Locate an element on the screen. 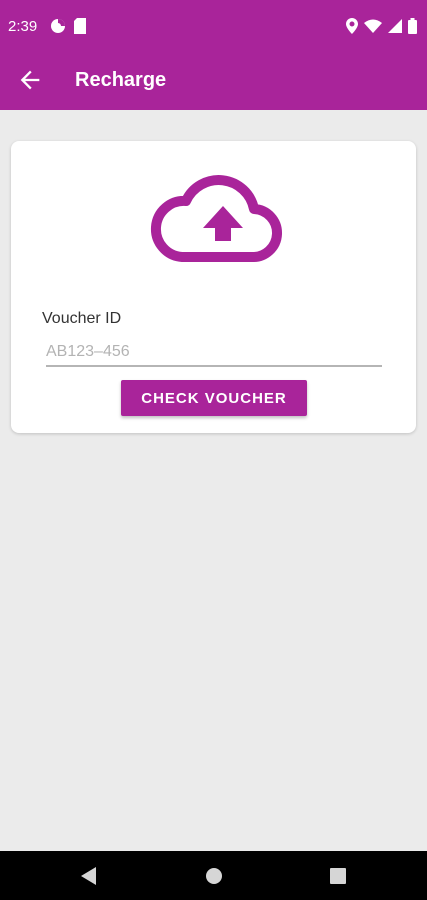  signal-icon is located at coordinates (395, 26).